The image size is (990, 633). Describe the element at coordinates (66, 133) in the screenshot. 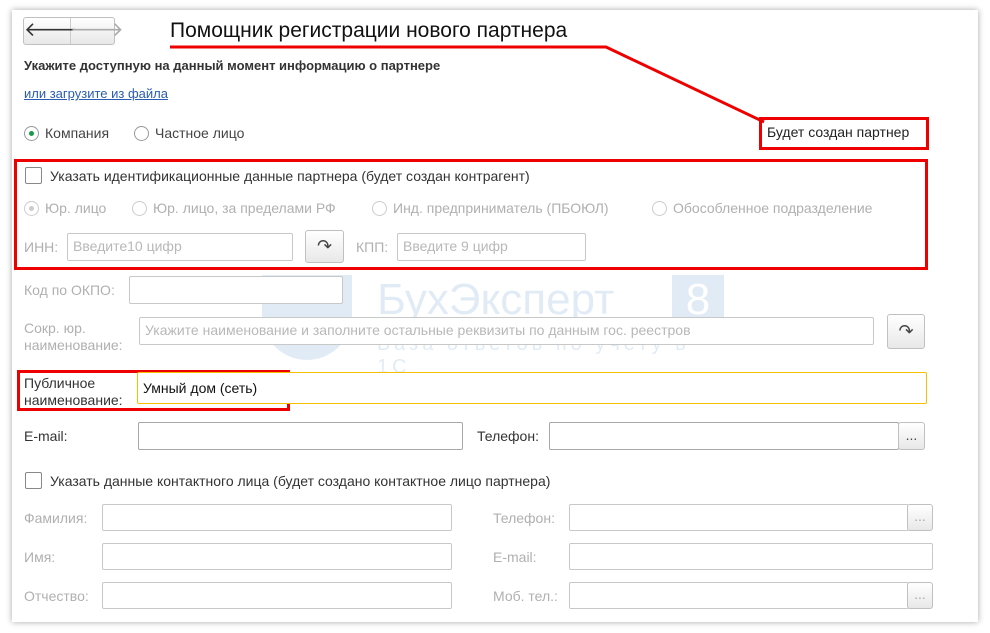

I see `radio-company: Компания` at that location.